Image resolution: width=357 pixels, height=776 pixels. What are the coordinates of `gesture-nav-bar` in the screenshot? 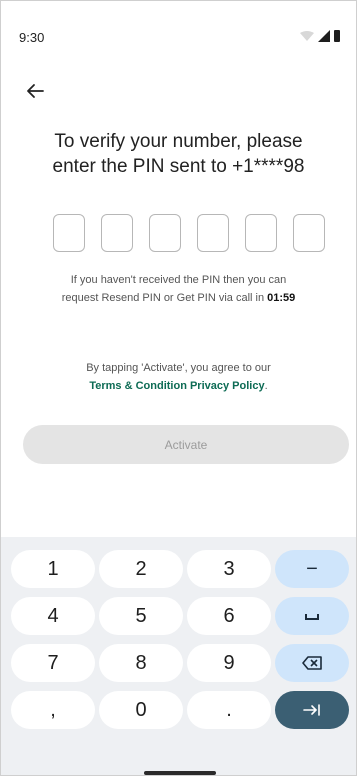 It's located at (180, 773).